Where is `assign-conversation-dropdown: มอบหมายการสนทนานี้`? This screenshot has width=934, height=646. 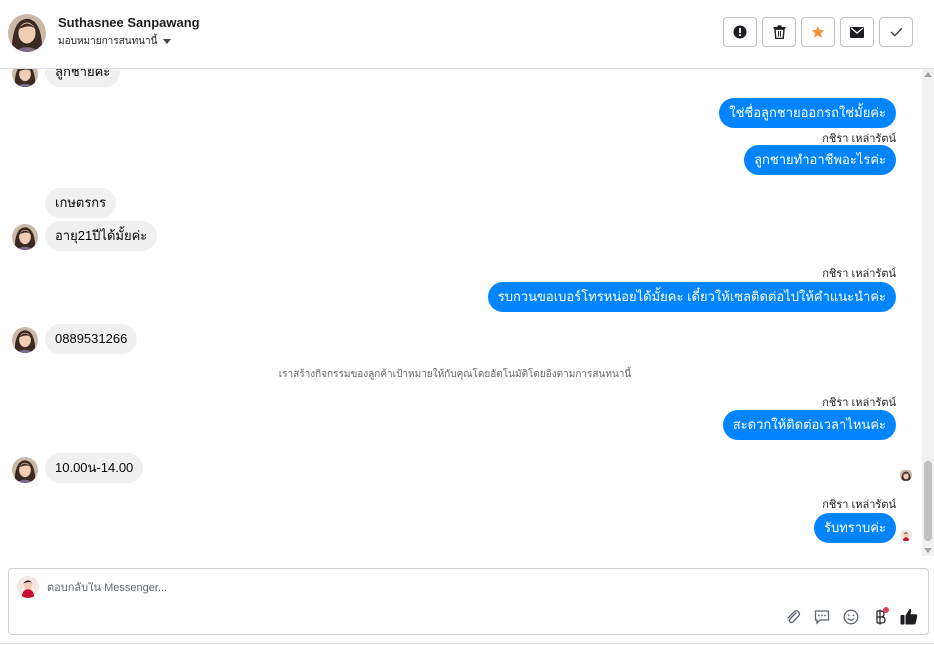
assign-conversation-dropdown: มอบหมายการสนทนานี้ is located at coordinates (115, 41).